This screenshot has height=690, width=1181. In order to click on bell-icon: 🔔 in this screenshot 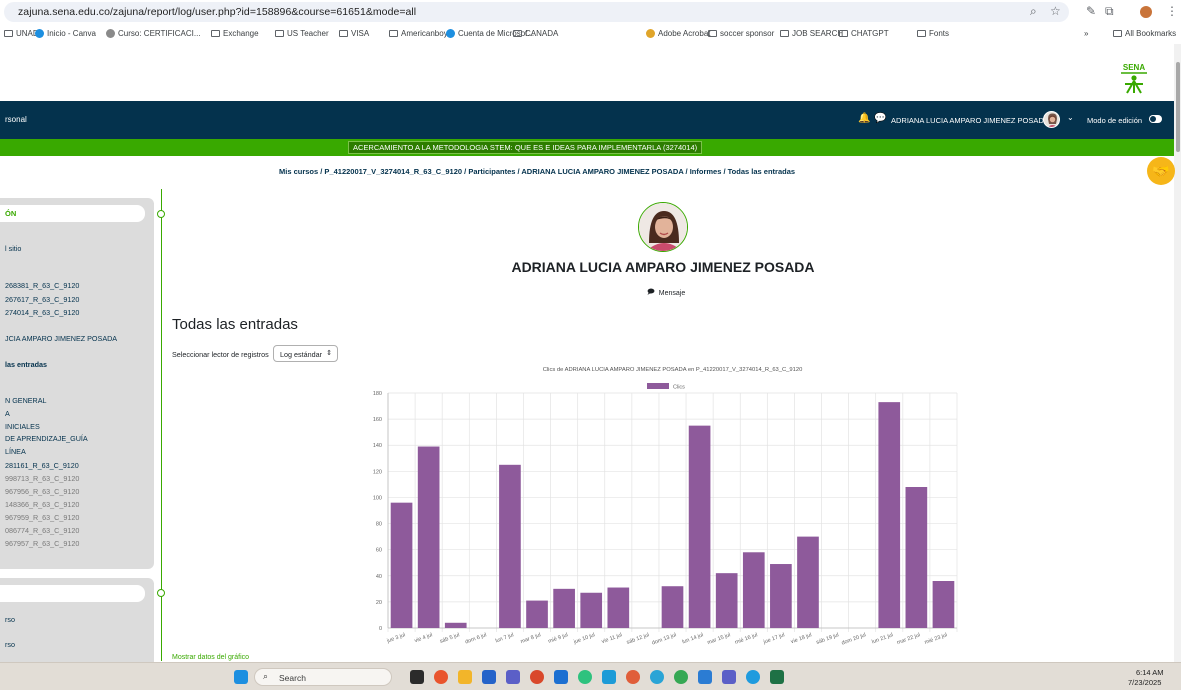, I will do `click(864, 118)`.